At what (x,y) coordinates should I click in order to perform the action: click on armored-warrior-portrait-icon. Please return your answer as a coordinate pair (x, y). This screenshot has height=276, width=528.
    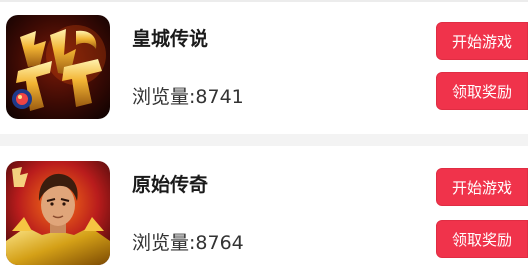
    Looking at the image, I should click on (58, 213).